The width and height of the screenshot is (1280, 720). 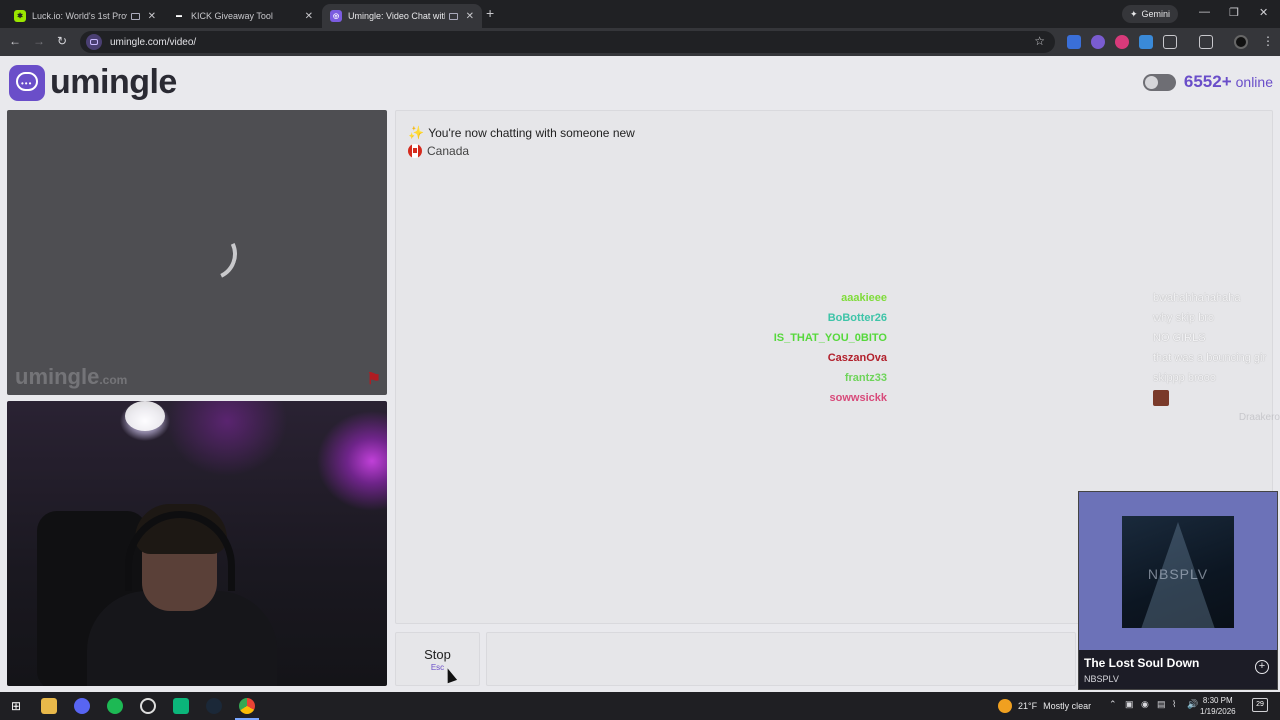 I want to click on chat-text: skippp brooo, so click(x=1184, y=378).